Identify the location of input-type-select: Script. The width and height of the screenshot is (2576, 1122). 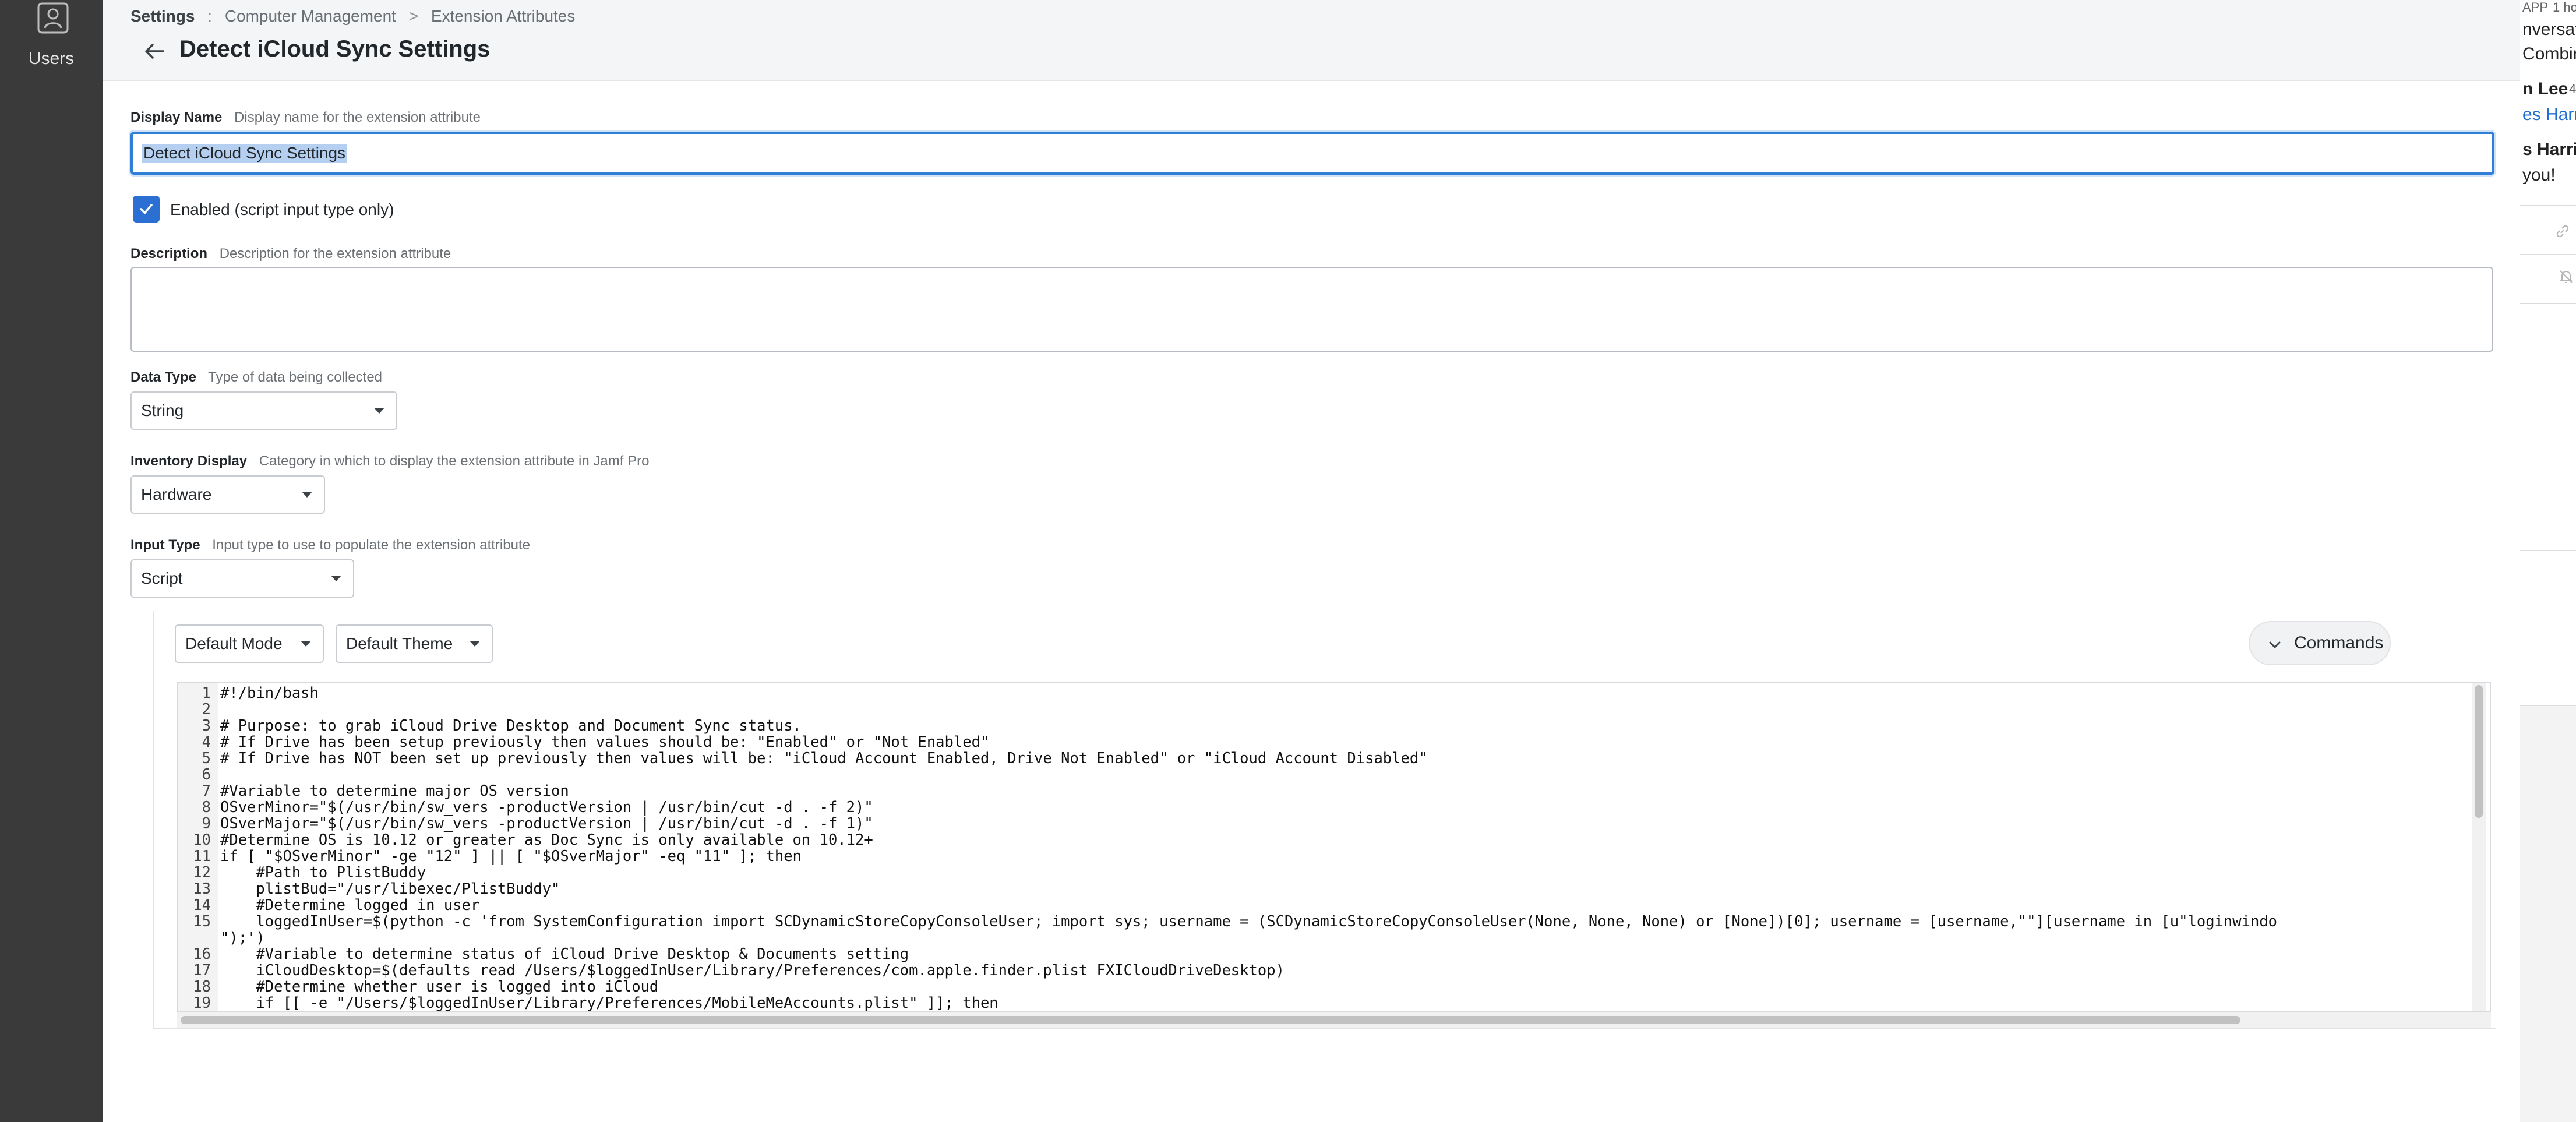
(242, 578).